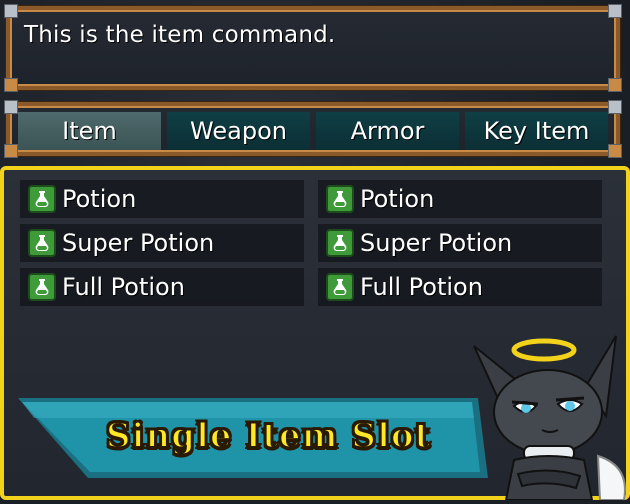 The image size is (630, 504). I want to click on help-text: This is the item command., so click(180, 35).